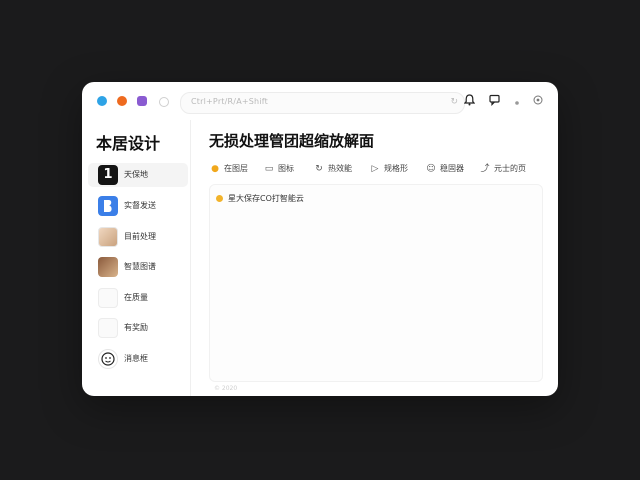 The image size is (640, 480). I want to click on video-icon: ▷, so click(375, 169).